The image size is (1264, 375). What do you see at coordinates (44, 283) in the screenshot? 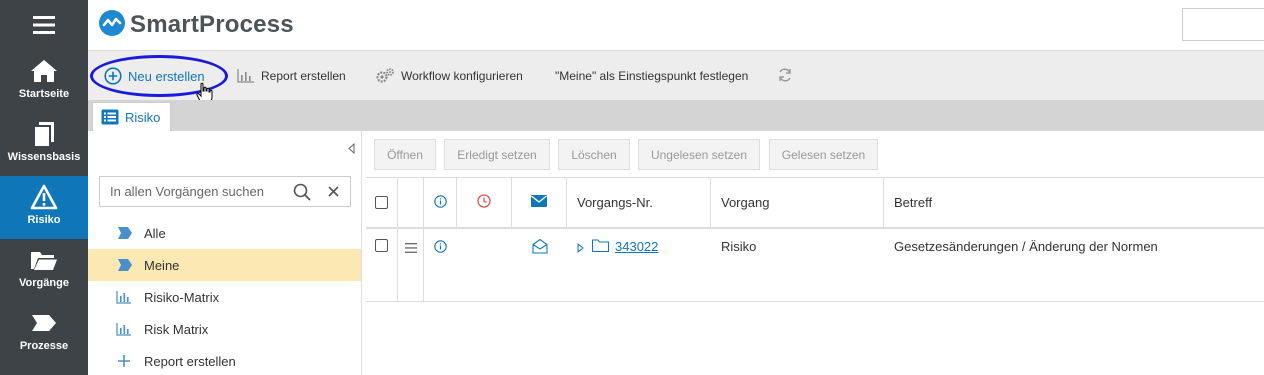
I see `nav-item-label: Vorgänge` at bounding box center [44, 283].